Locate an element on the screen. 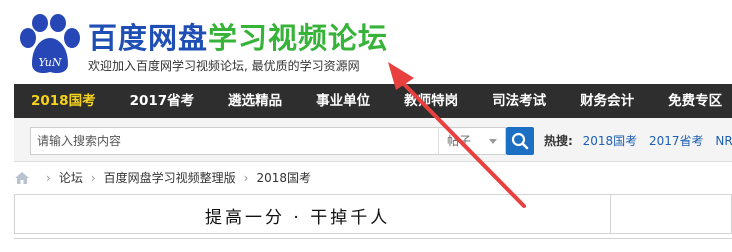 This screenshot has height=252, width=732. divider-line is located at coordinates (373, 238).